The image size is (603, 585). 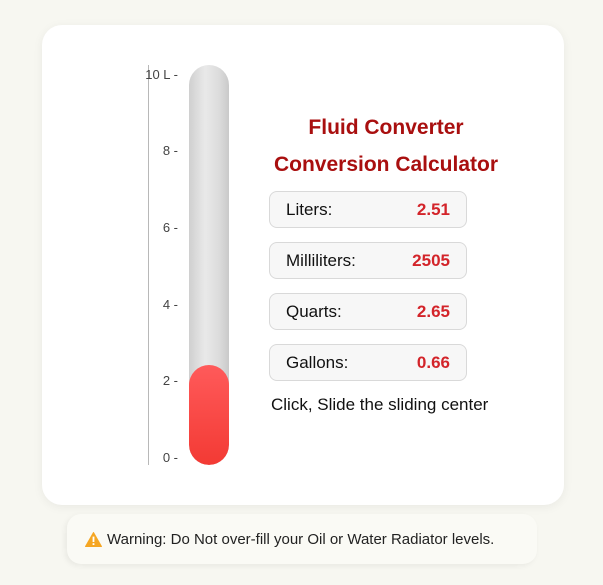 I want to click on liters-row: Liters: 2.51, so click(x=368, y=209).